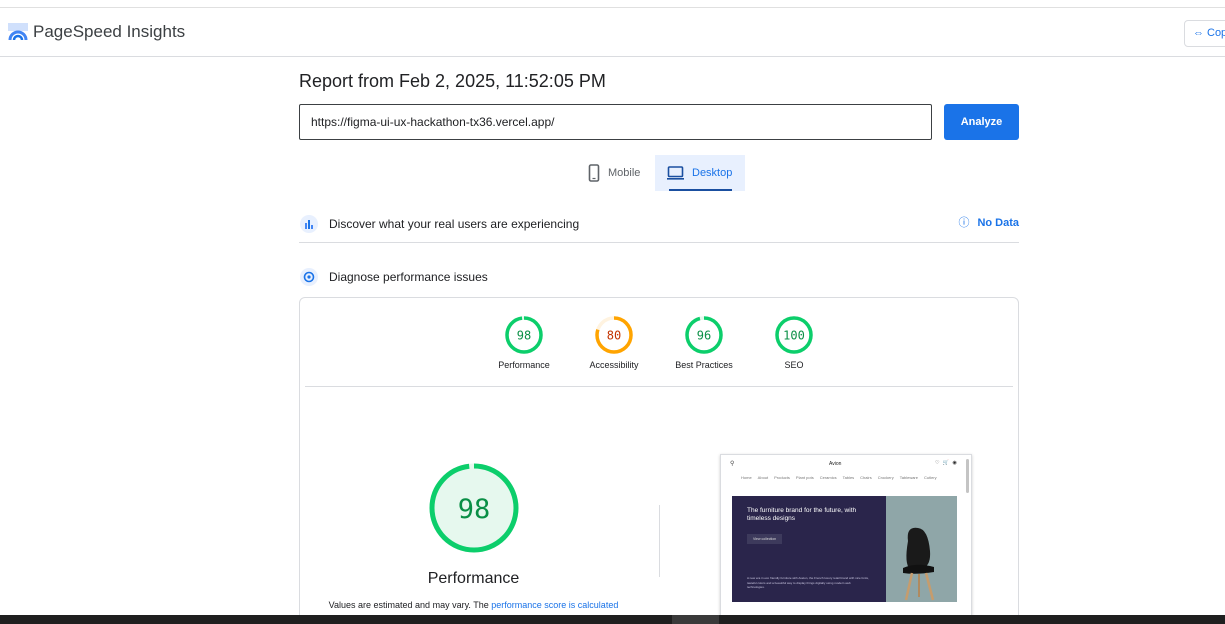  I want to click on browser-top-strip, so click(612, 4).